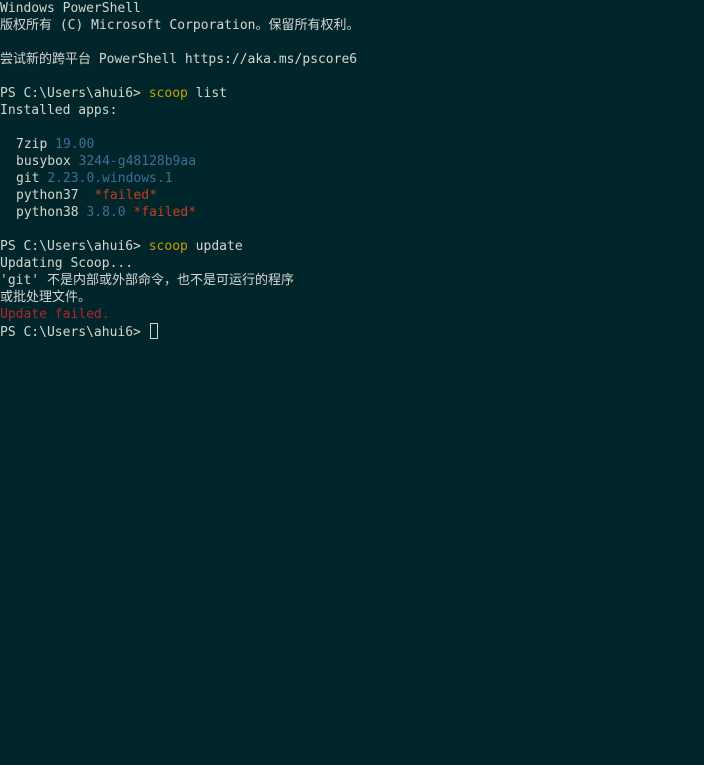  What do you see at coordinates (147, 280) in the screenshot?
I see `git-not-found-message: 'git' 不是内部或外部命令，也不是可运行的程序` at bounding box center [147, 280].